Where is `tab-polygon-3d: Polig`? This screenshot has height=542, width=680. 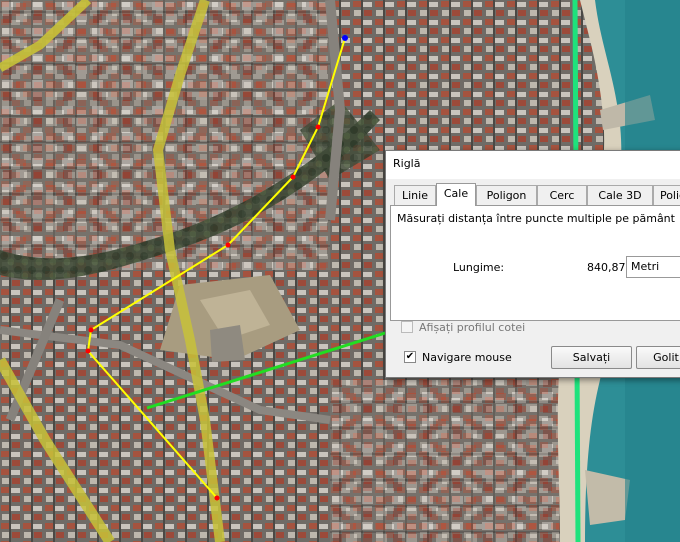
tab-polygon-3d: Polig is located at coordinates (666, 195).